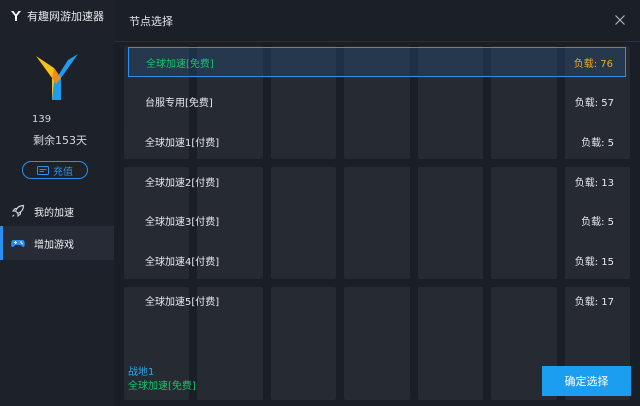  Describe the element at coordinates (377, 62) in the screenshot. I see `node-row-selected: 全球加速[免费] 负载: 76` at that location.